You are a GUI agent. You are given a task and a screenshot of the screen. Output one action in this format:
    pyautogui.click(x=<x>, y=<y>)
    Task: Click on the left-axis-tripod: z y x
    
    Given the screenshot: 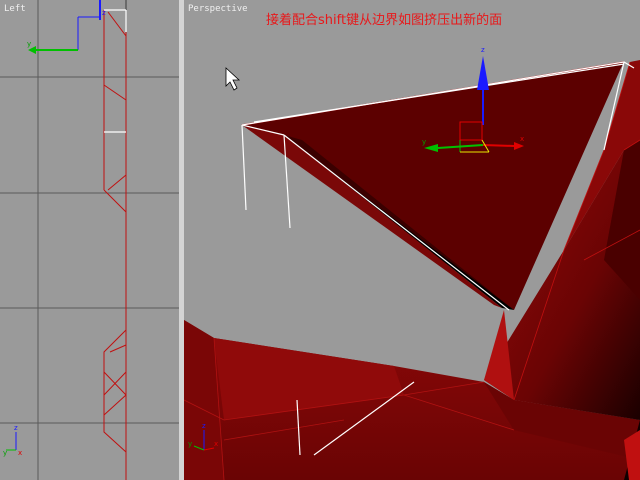 What is the action you would take?
    pyautogui.click(x=12, y=440)
    